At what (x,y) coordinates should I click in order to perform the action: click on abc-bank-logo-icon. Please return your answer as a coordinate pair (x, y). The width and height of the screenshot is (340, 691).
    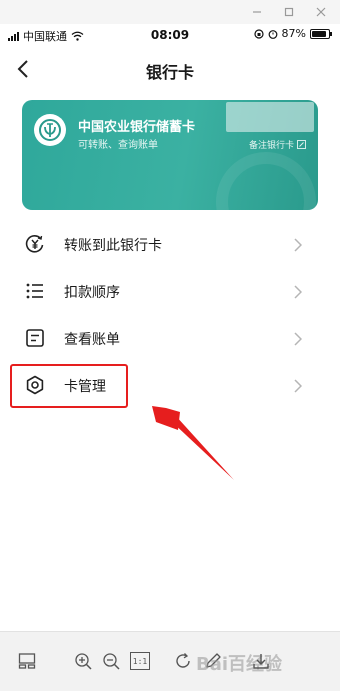
    Looking at the image, I should click on (50, 130).